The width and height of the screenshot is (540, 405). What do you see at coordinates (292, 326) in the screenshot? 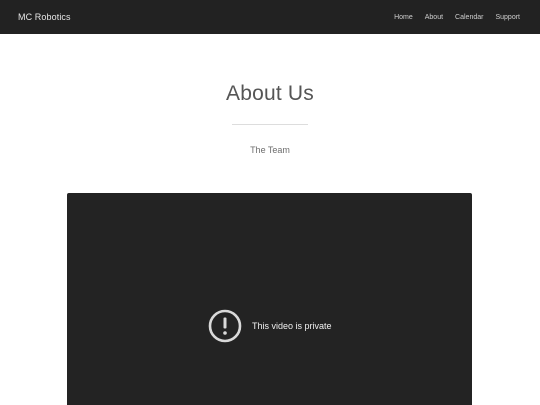
I see `private-video-message: This video is private` at bounding box center [292, 326].